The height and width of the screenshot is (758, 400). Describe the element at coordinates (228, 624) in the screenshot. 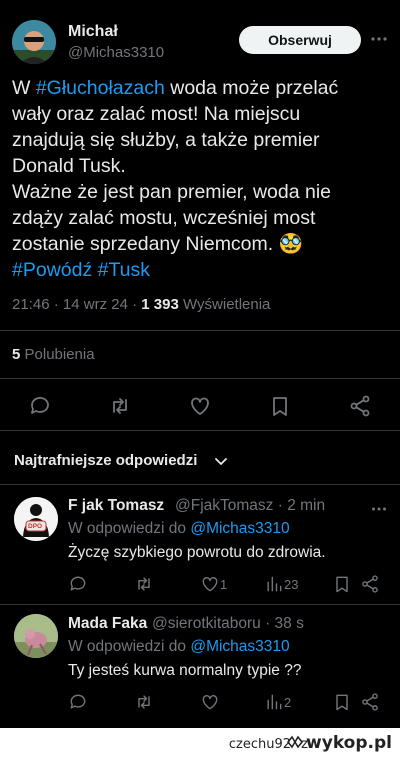

I see `reply-handle-time: @sierotkitaboru · 38 s` at that location.